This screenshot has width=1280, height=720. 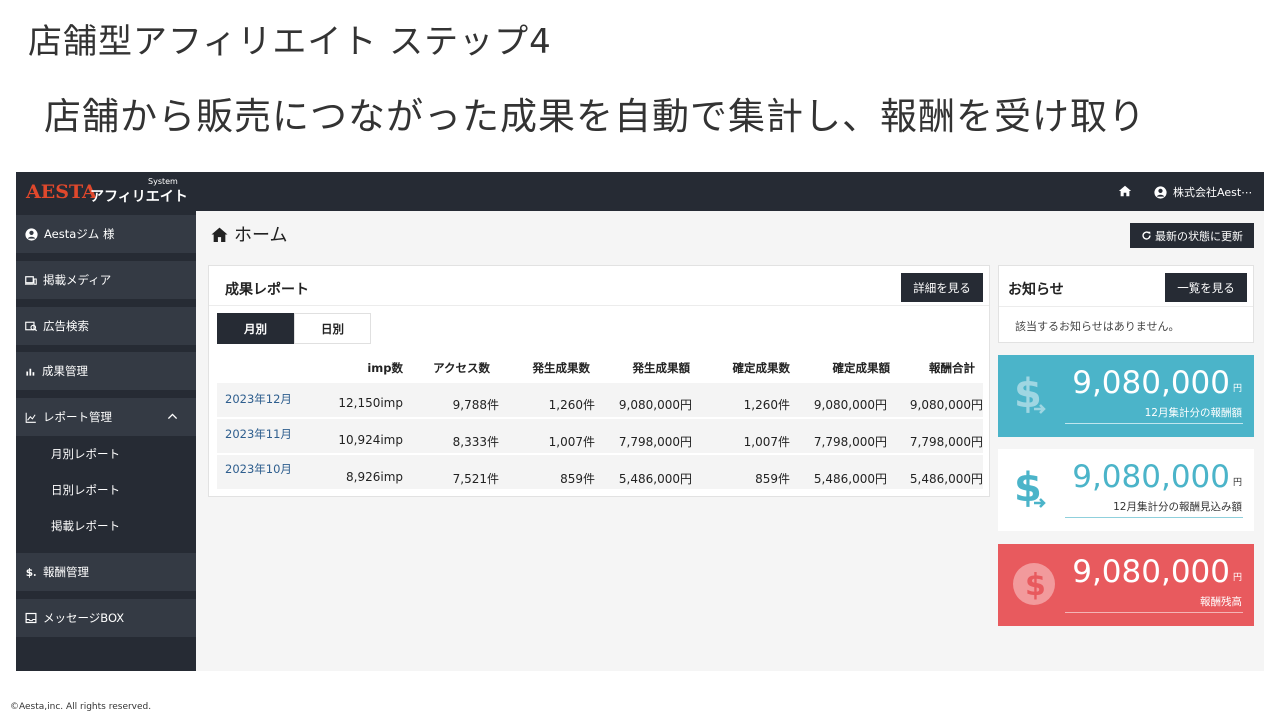 What do you see at coordinates (850, 442) in the screenshot?
I see `cell-confirmed-amount: 7,798,000円` at bounding box center [850, 442].